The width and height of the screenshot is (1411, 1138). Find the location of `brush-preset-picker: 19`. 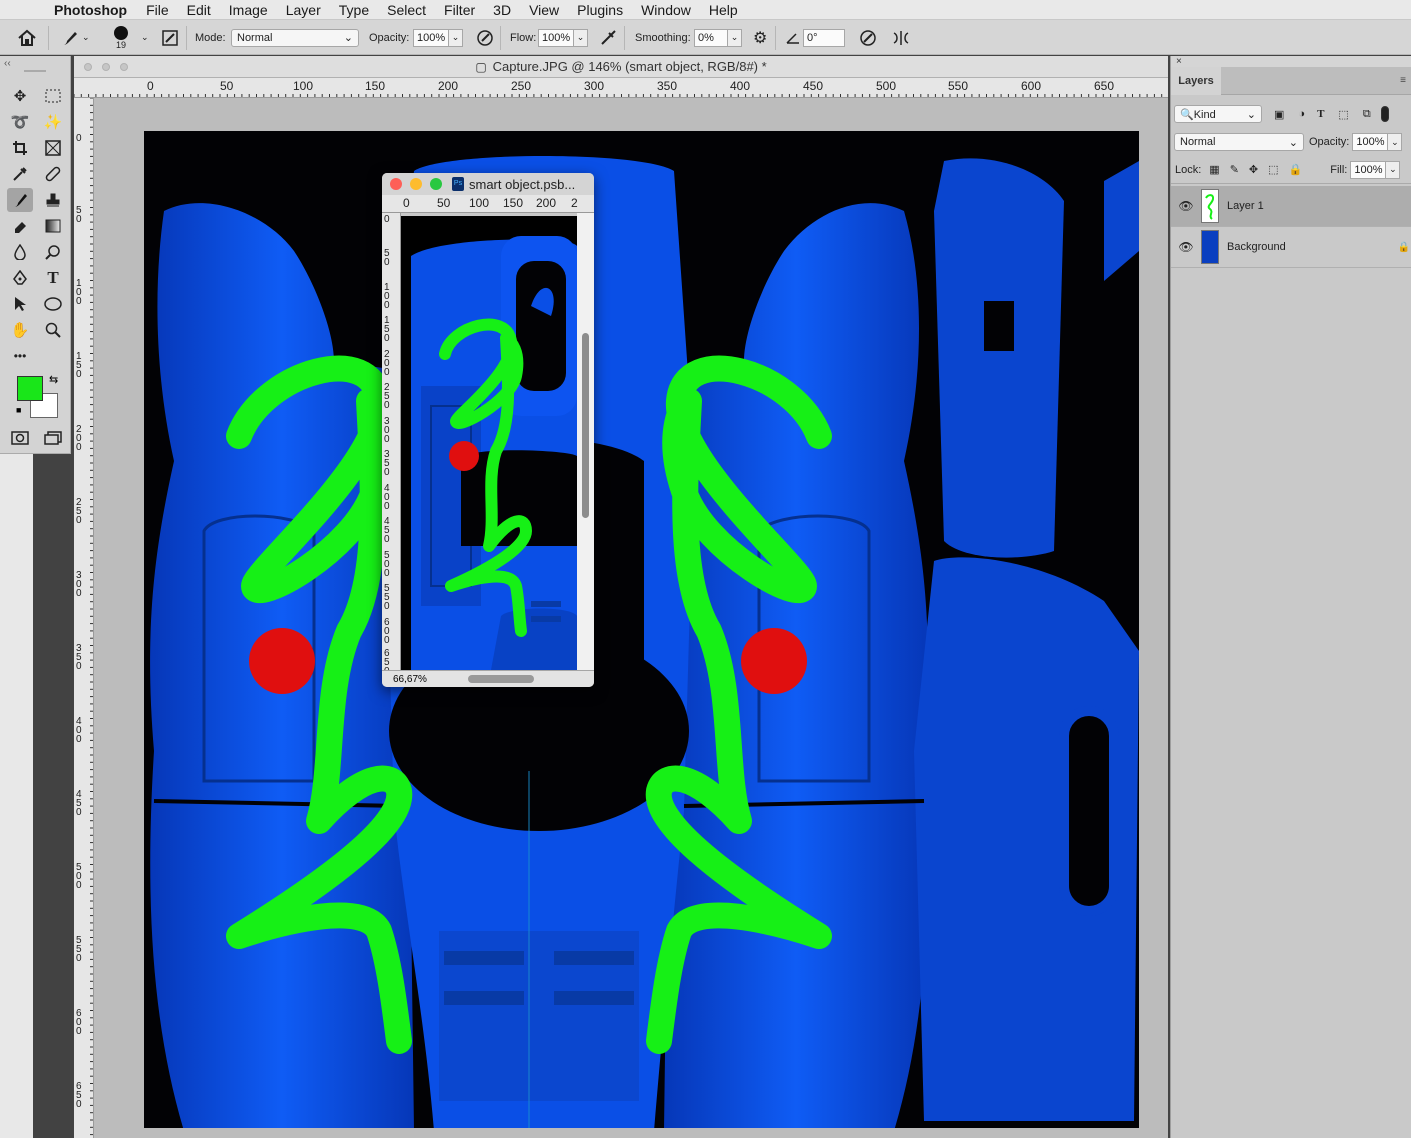

brush-preset-picker: 19 is located at coordinates (121, 37).